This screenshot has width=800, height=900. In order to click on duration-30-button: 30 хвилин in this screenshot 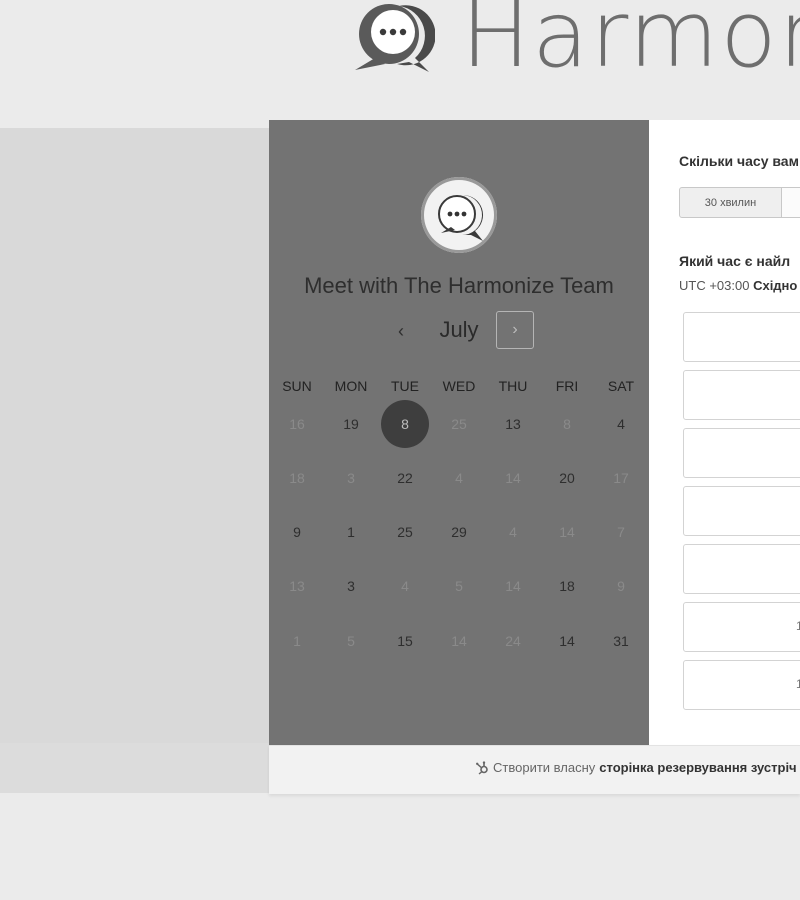, I will do `click(730, 202)`.